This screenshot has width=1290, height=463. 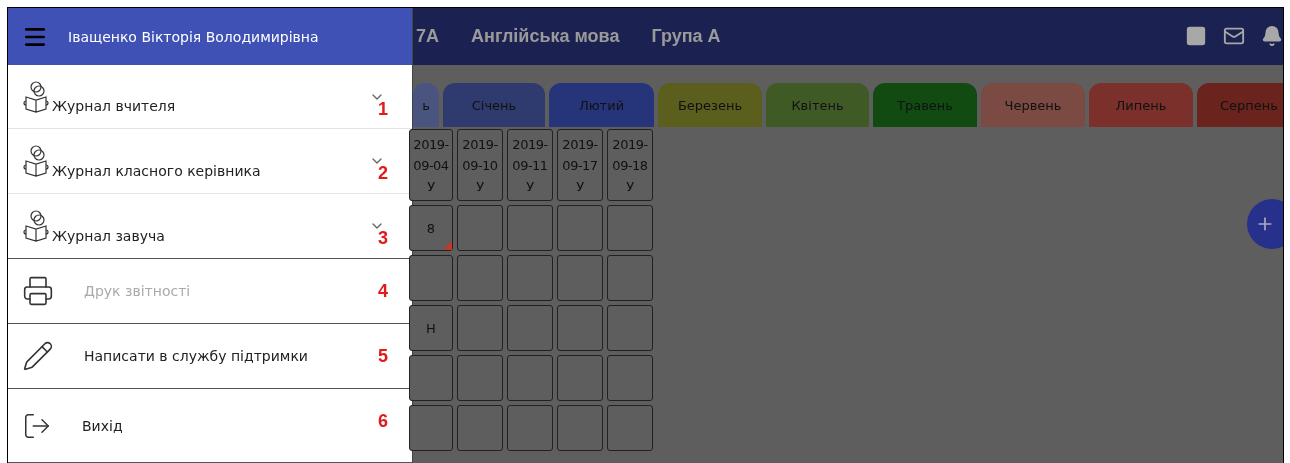 What do you see at coordinates (383, 421) in the screenshot?
I see `callout-number: 6` at bounding box center [383, 421].